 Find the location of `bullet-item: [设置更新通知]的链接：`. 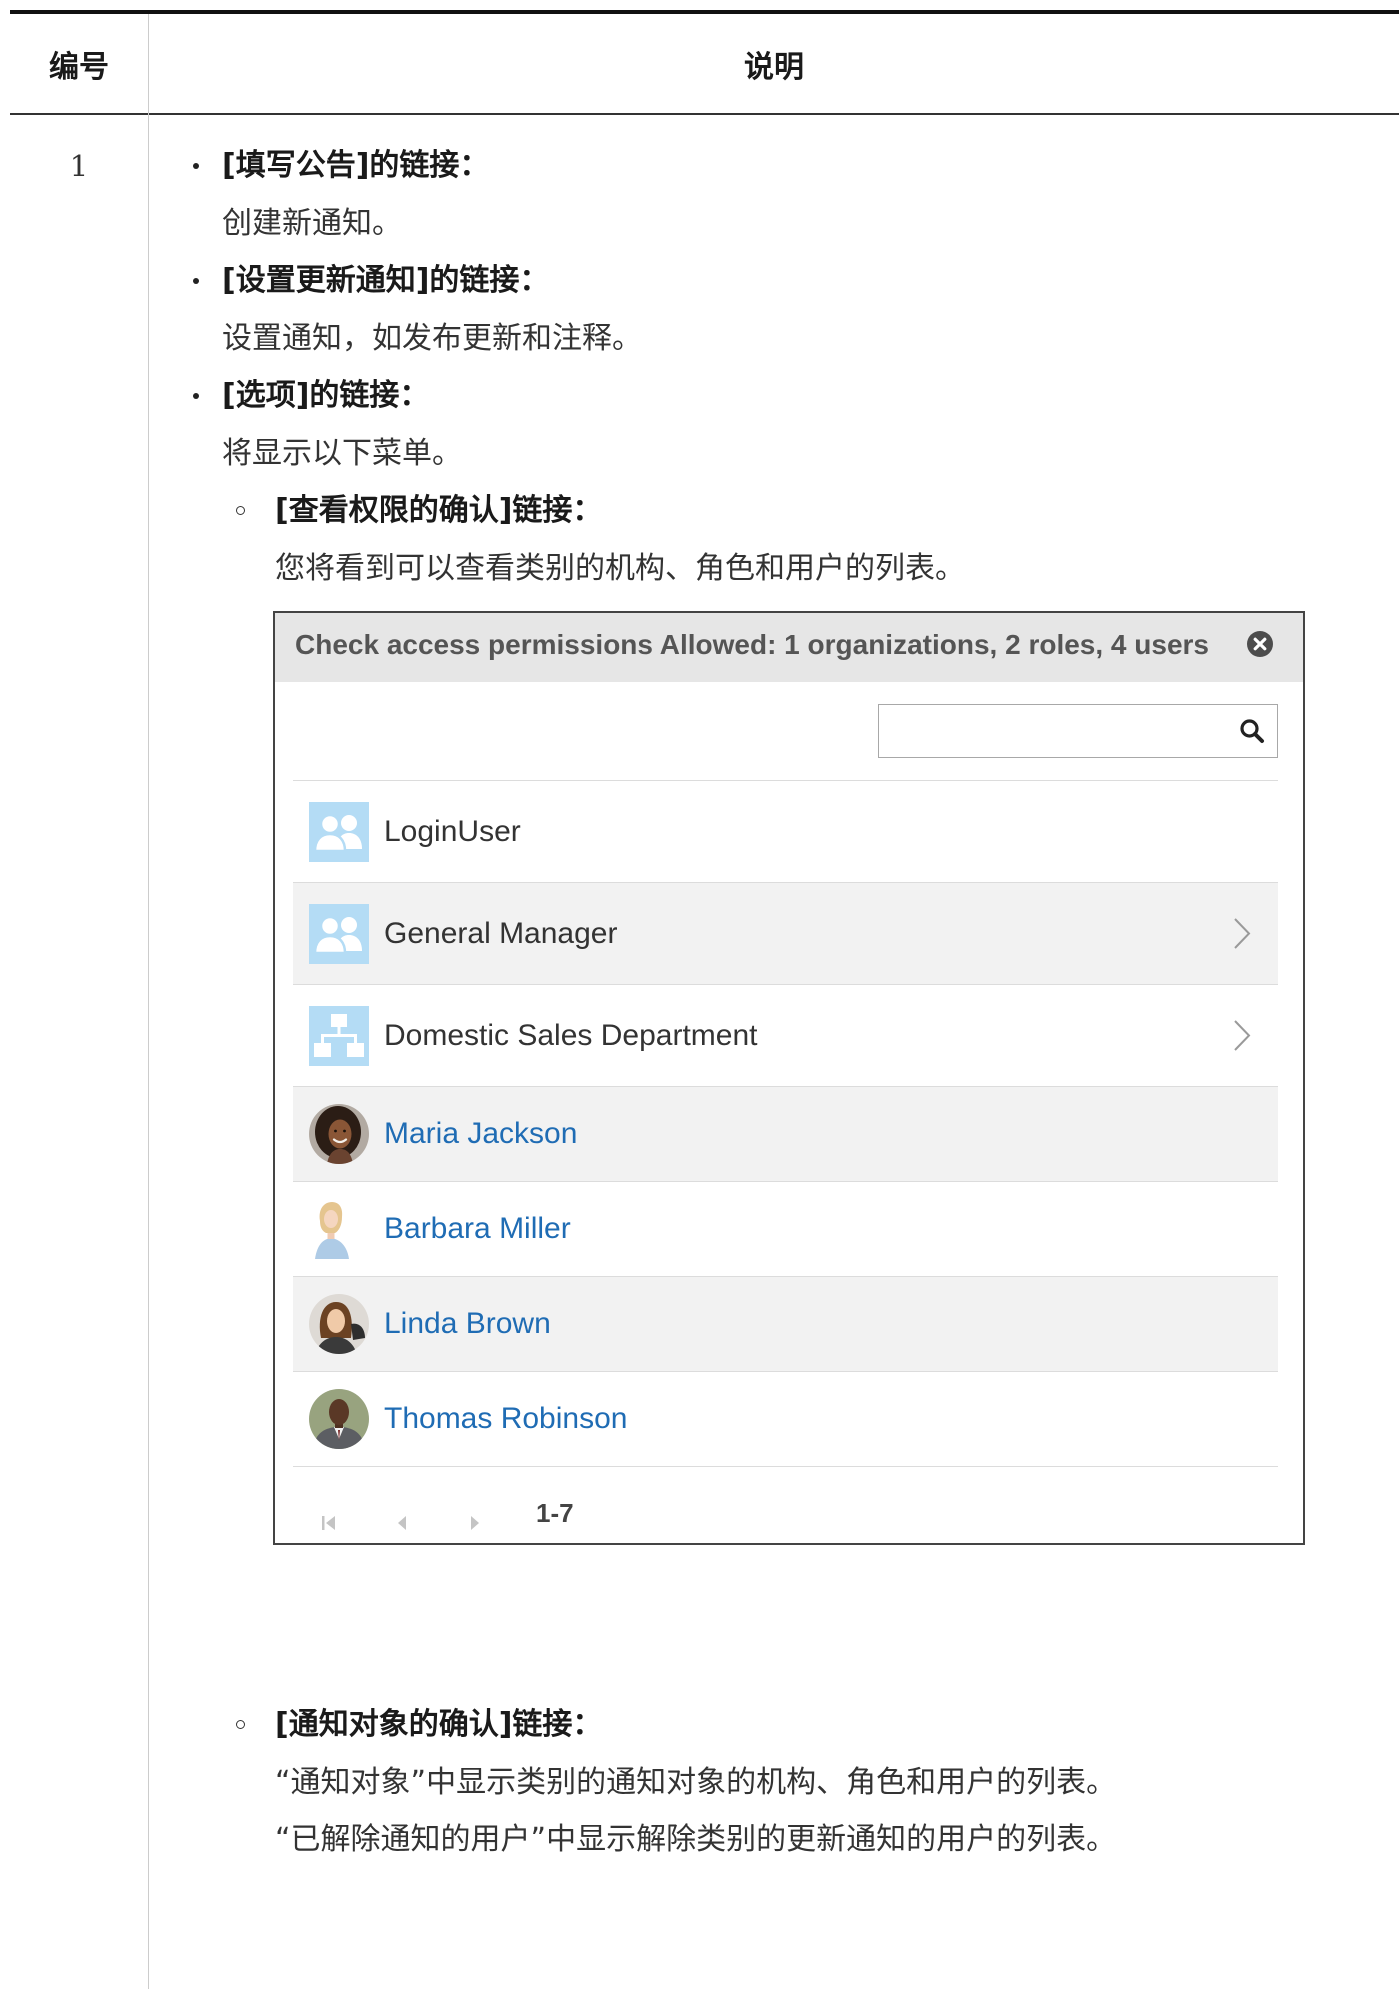

bullet-item: [设置更新通知]的链接： is located at coordinates (774, 281).